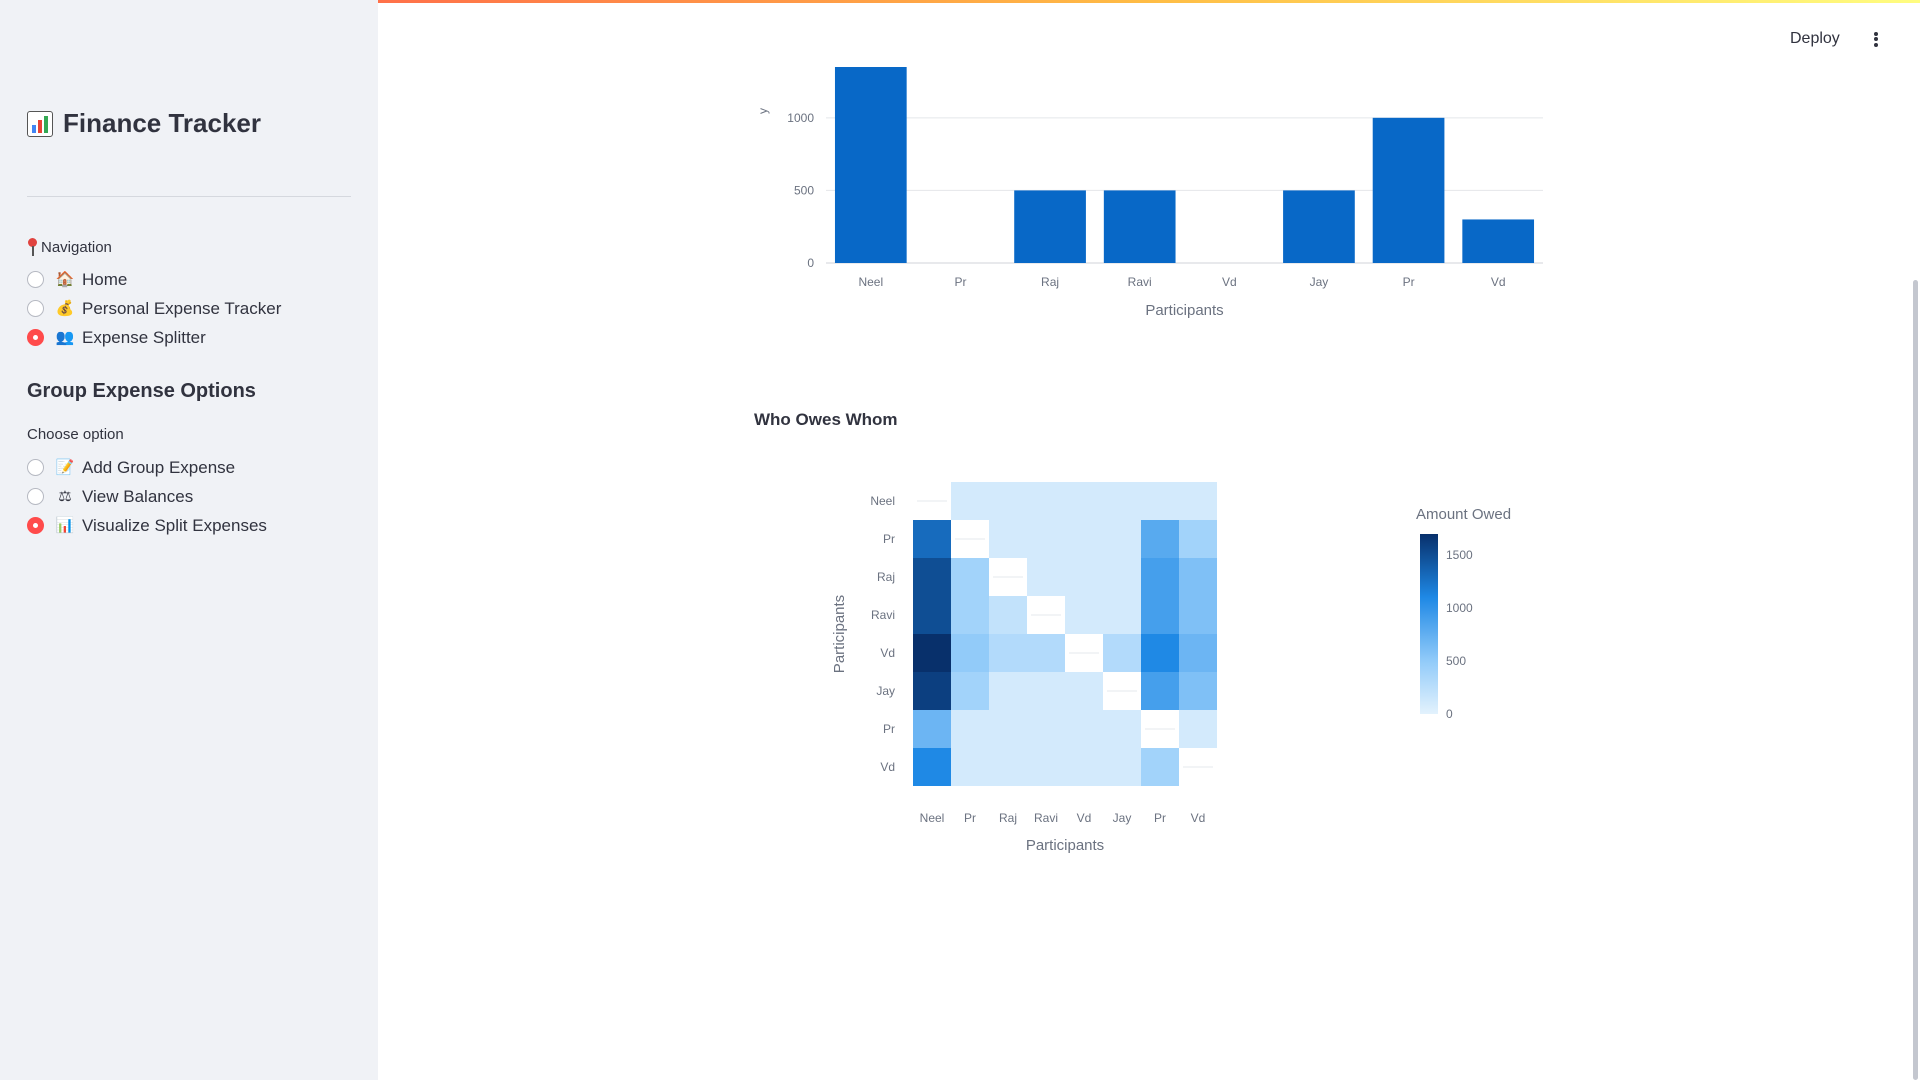 The image size is (1920, 1080). I want to click on heatmap-xtick-label: Ravi, so click(1046, 818).